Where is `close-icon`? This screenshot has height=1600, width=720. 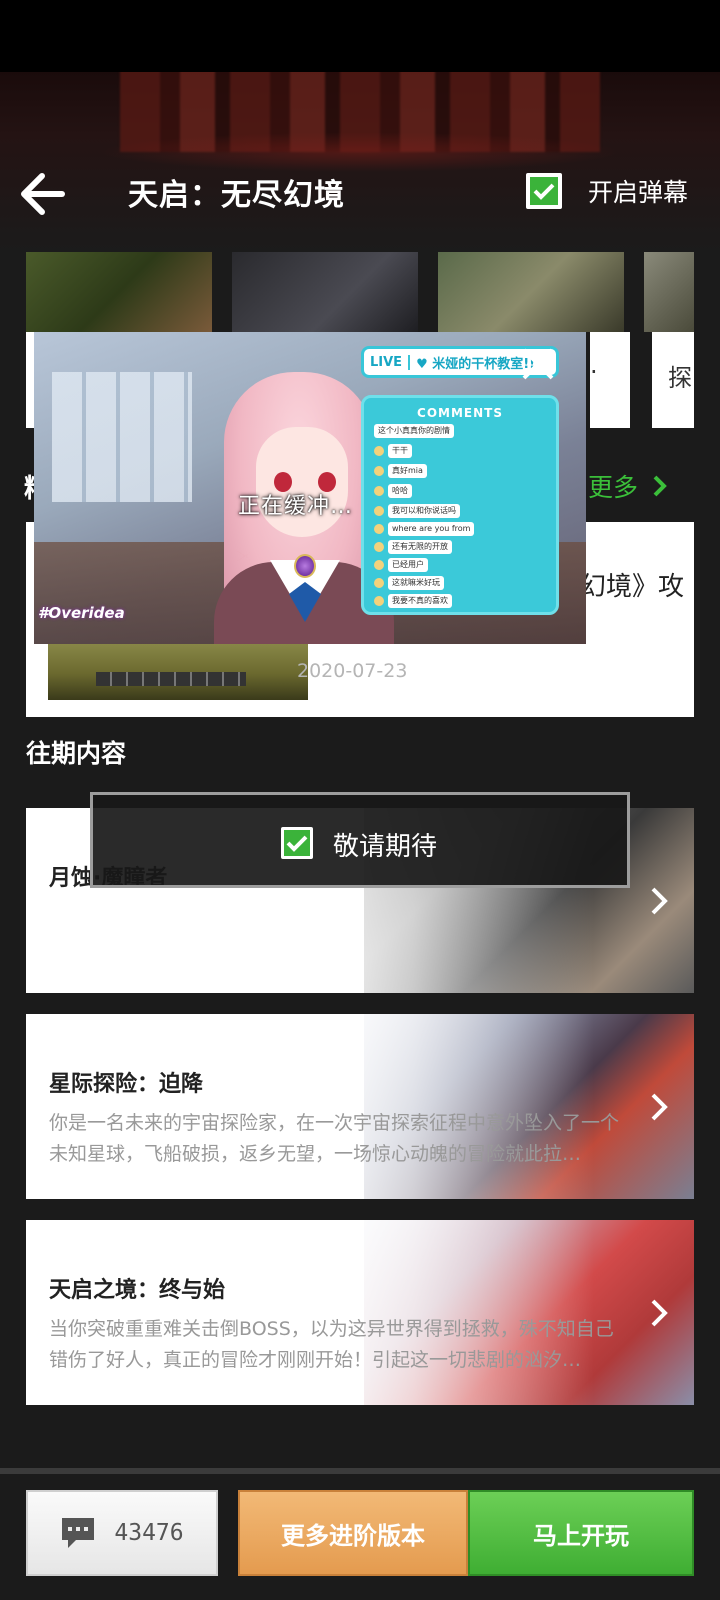
close-icon is located at coordinates (538, 364).